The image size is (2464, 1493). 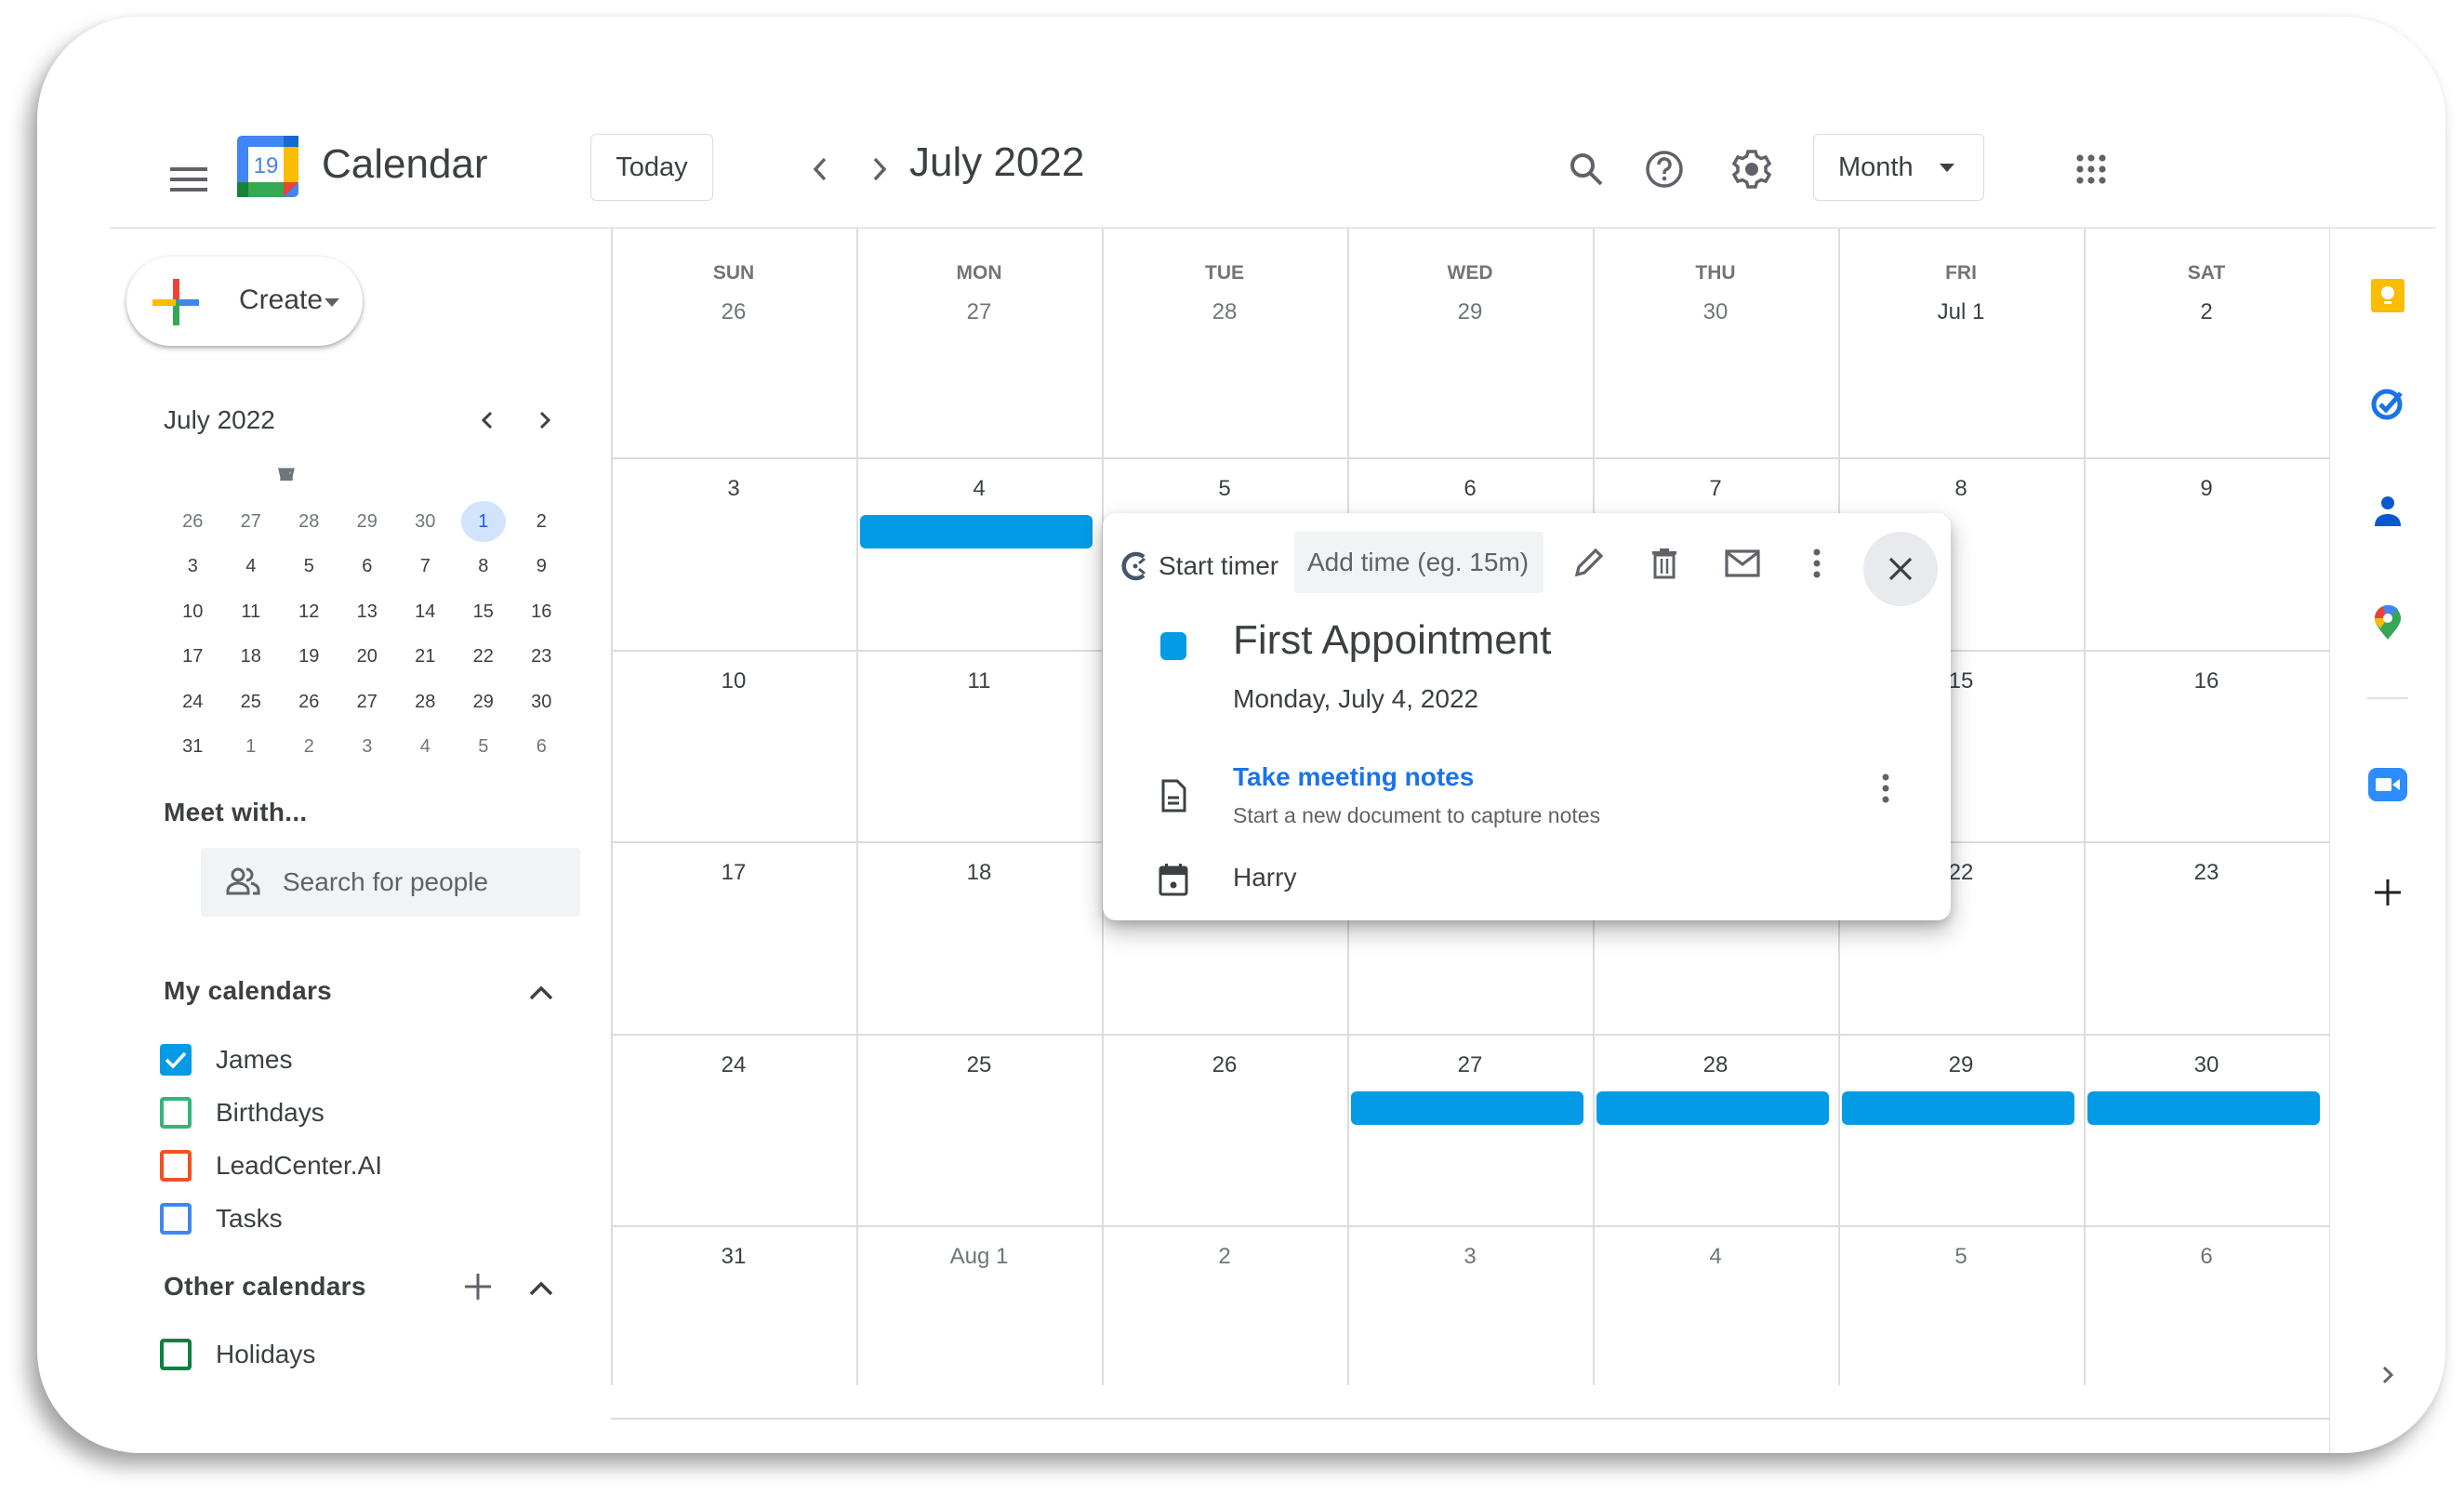 What do you see at coordinates (541, 566) in the screenshot?
I see `mini-calendar-day: 9` at bounding box center [541, 566].